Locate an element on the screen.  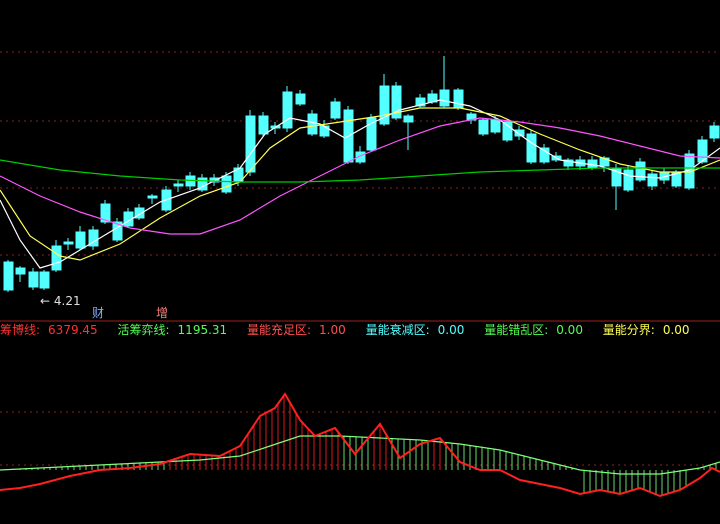
low-price-value: 4.21 is located at coordinates (67, 301).